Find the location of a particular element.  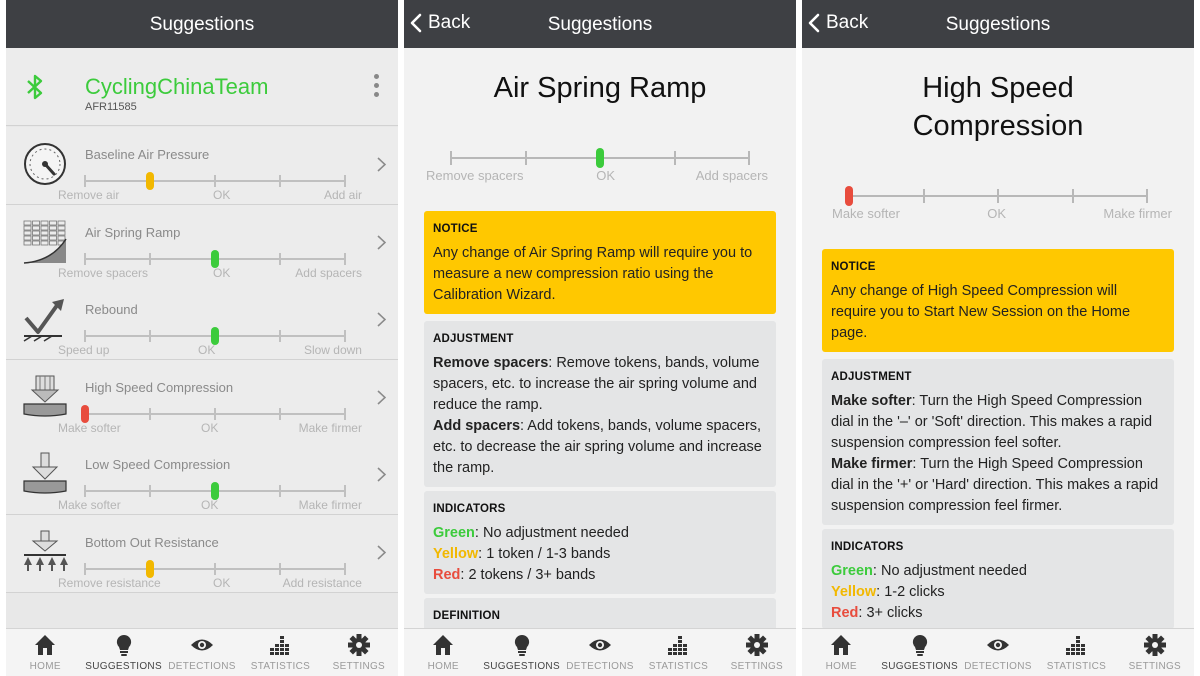

indicator-text: : 3+ clicks is located at coordinates (890, 613).